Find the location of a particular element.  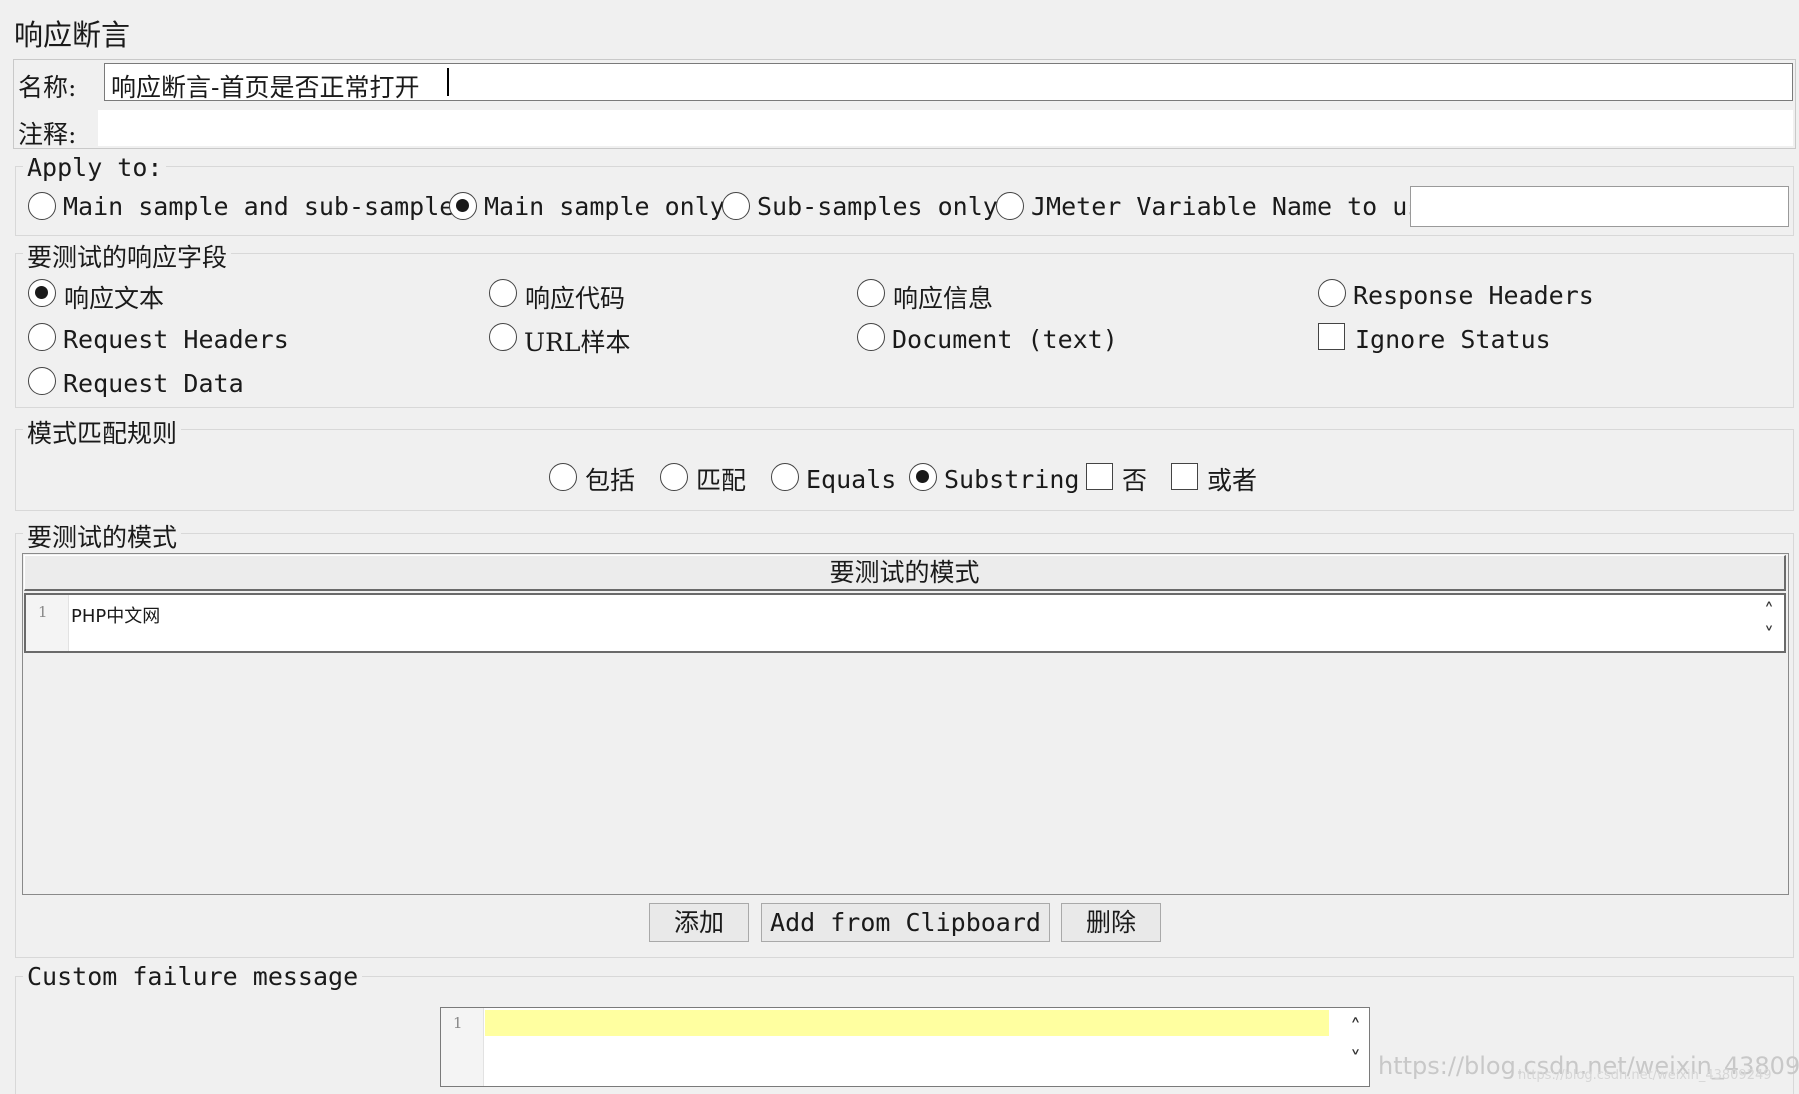

field-response-message-label: 响应信息 is located at coordinates (943, 298).